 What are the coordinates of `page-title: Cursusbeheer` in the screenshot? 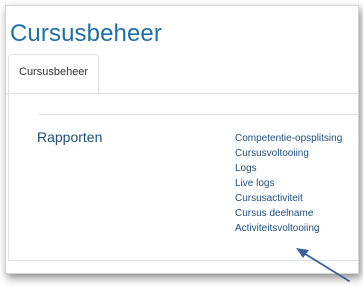 It's located at (86, 33).